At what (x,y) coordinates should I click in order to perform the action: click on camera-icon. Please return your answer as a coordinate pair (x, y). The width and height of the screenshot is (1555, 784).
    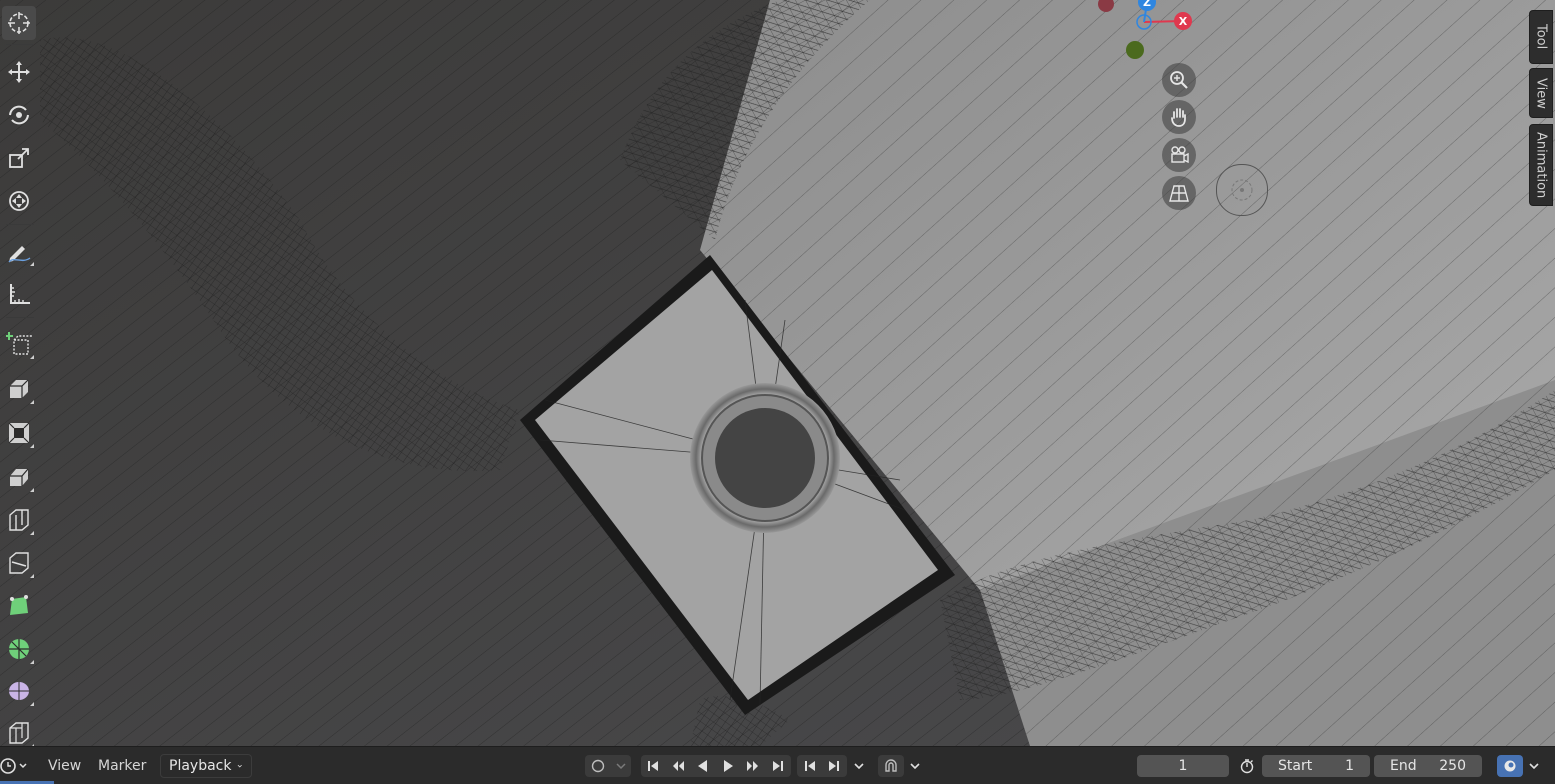
    Looking at the image, I should click on (1180, 155).